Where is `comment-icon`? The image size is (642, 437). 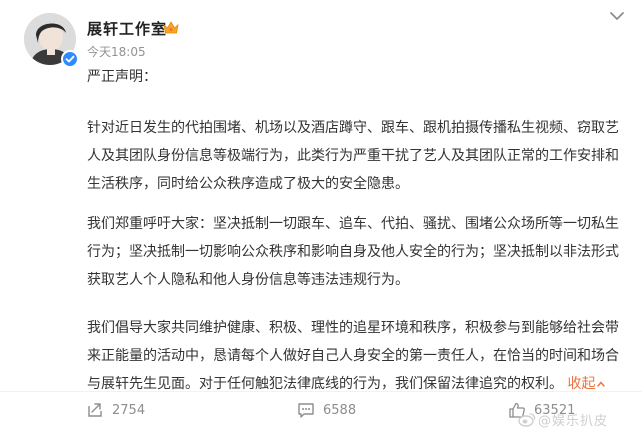
comment-icon is located at coordinates (306, 410).